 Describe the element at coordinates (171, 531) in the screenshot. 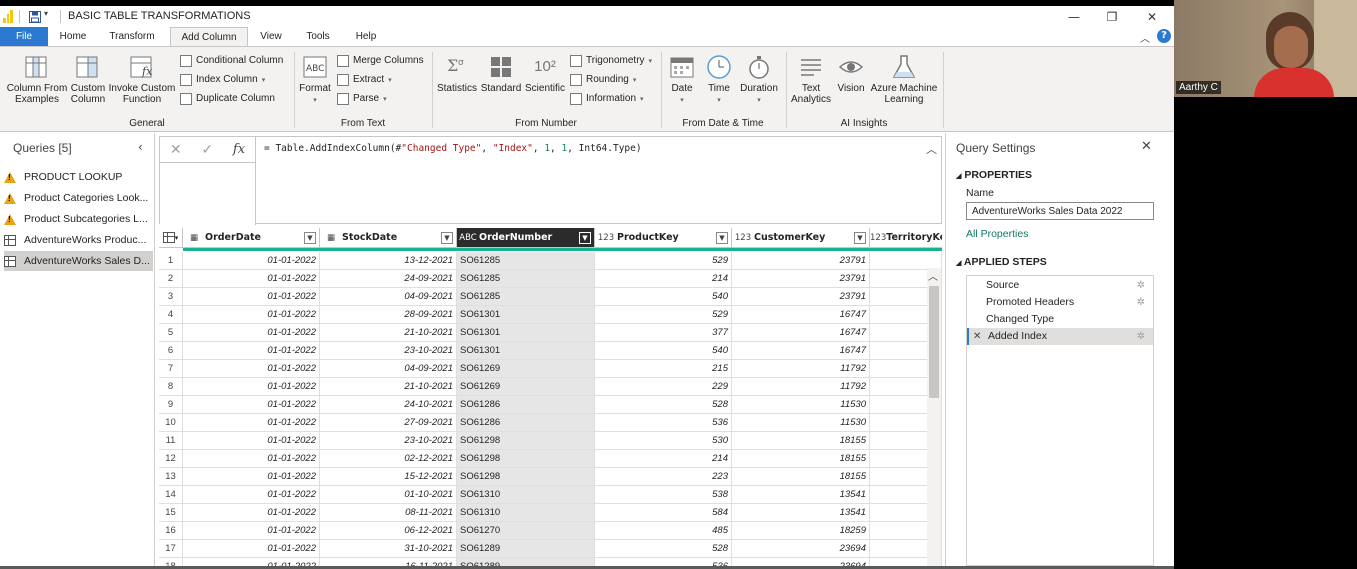

I see `row-number-cell: 16` at that location.